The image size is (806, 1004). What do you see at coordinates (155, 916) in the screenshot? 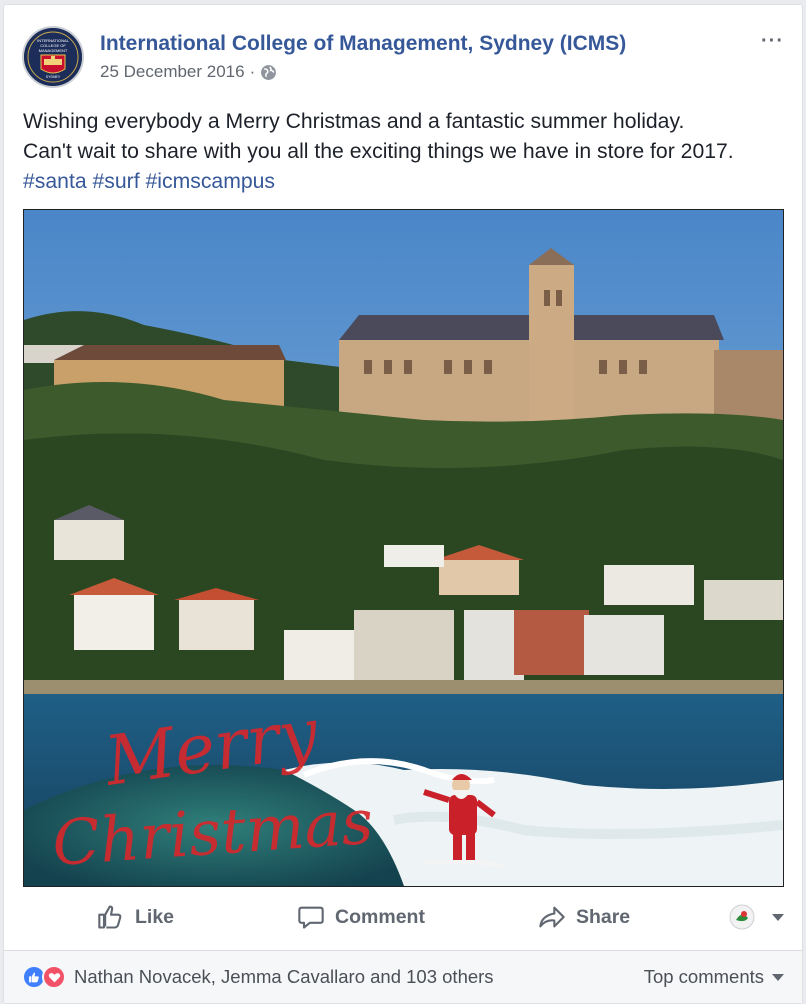
I see `like-label: Like` at bounding box center [155, 916].